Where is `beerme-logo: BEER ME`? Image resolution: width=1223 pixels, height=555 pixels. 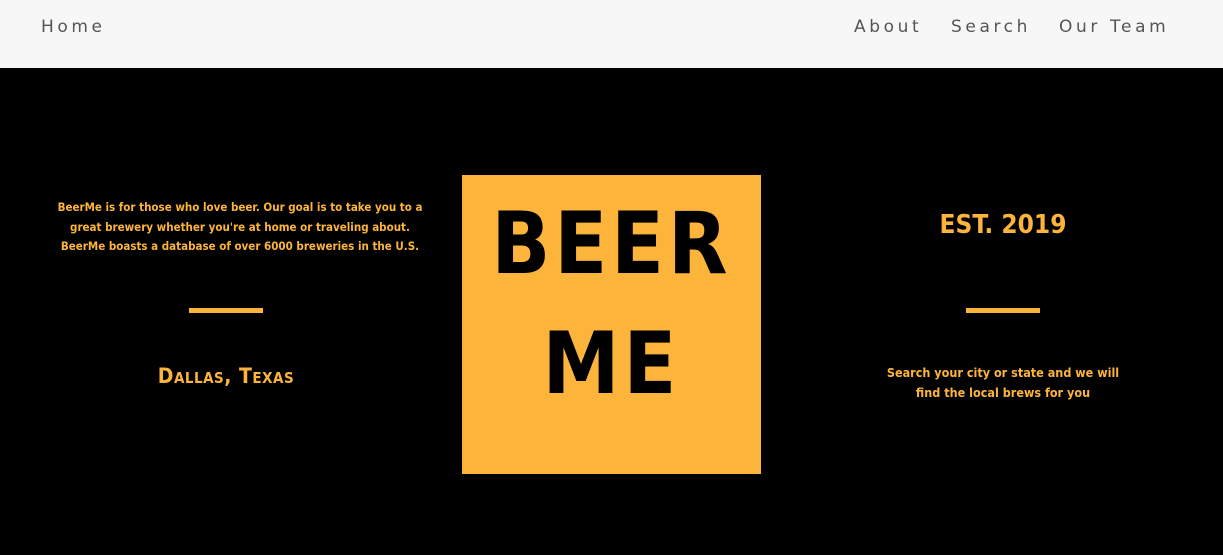
beerme-logo: BEER ME is located at coordinates (611, 324).